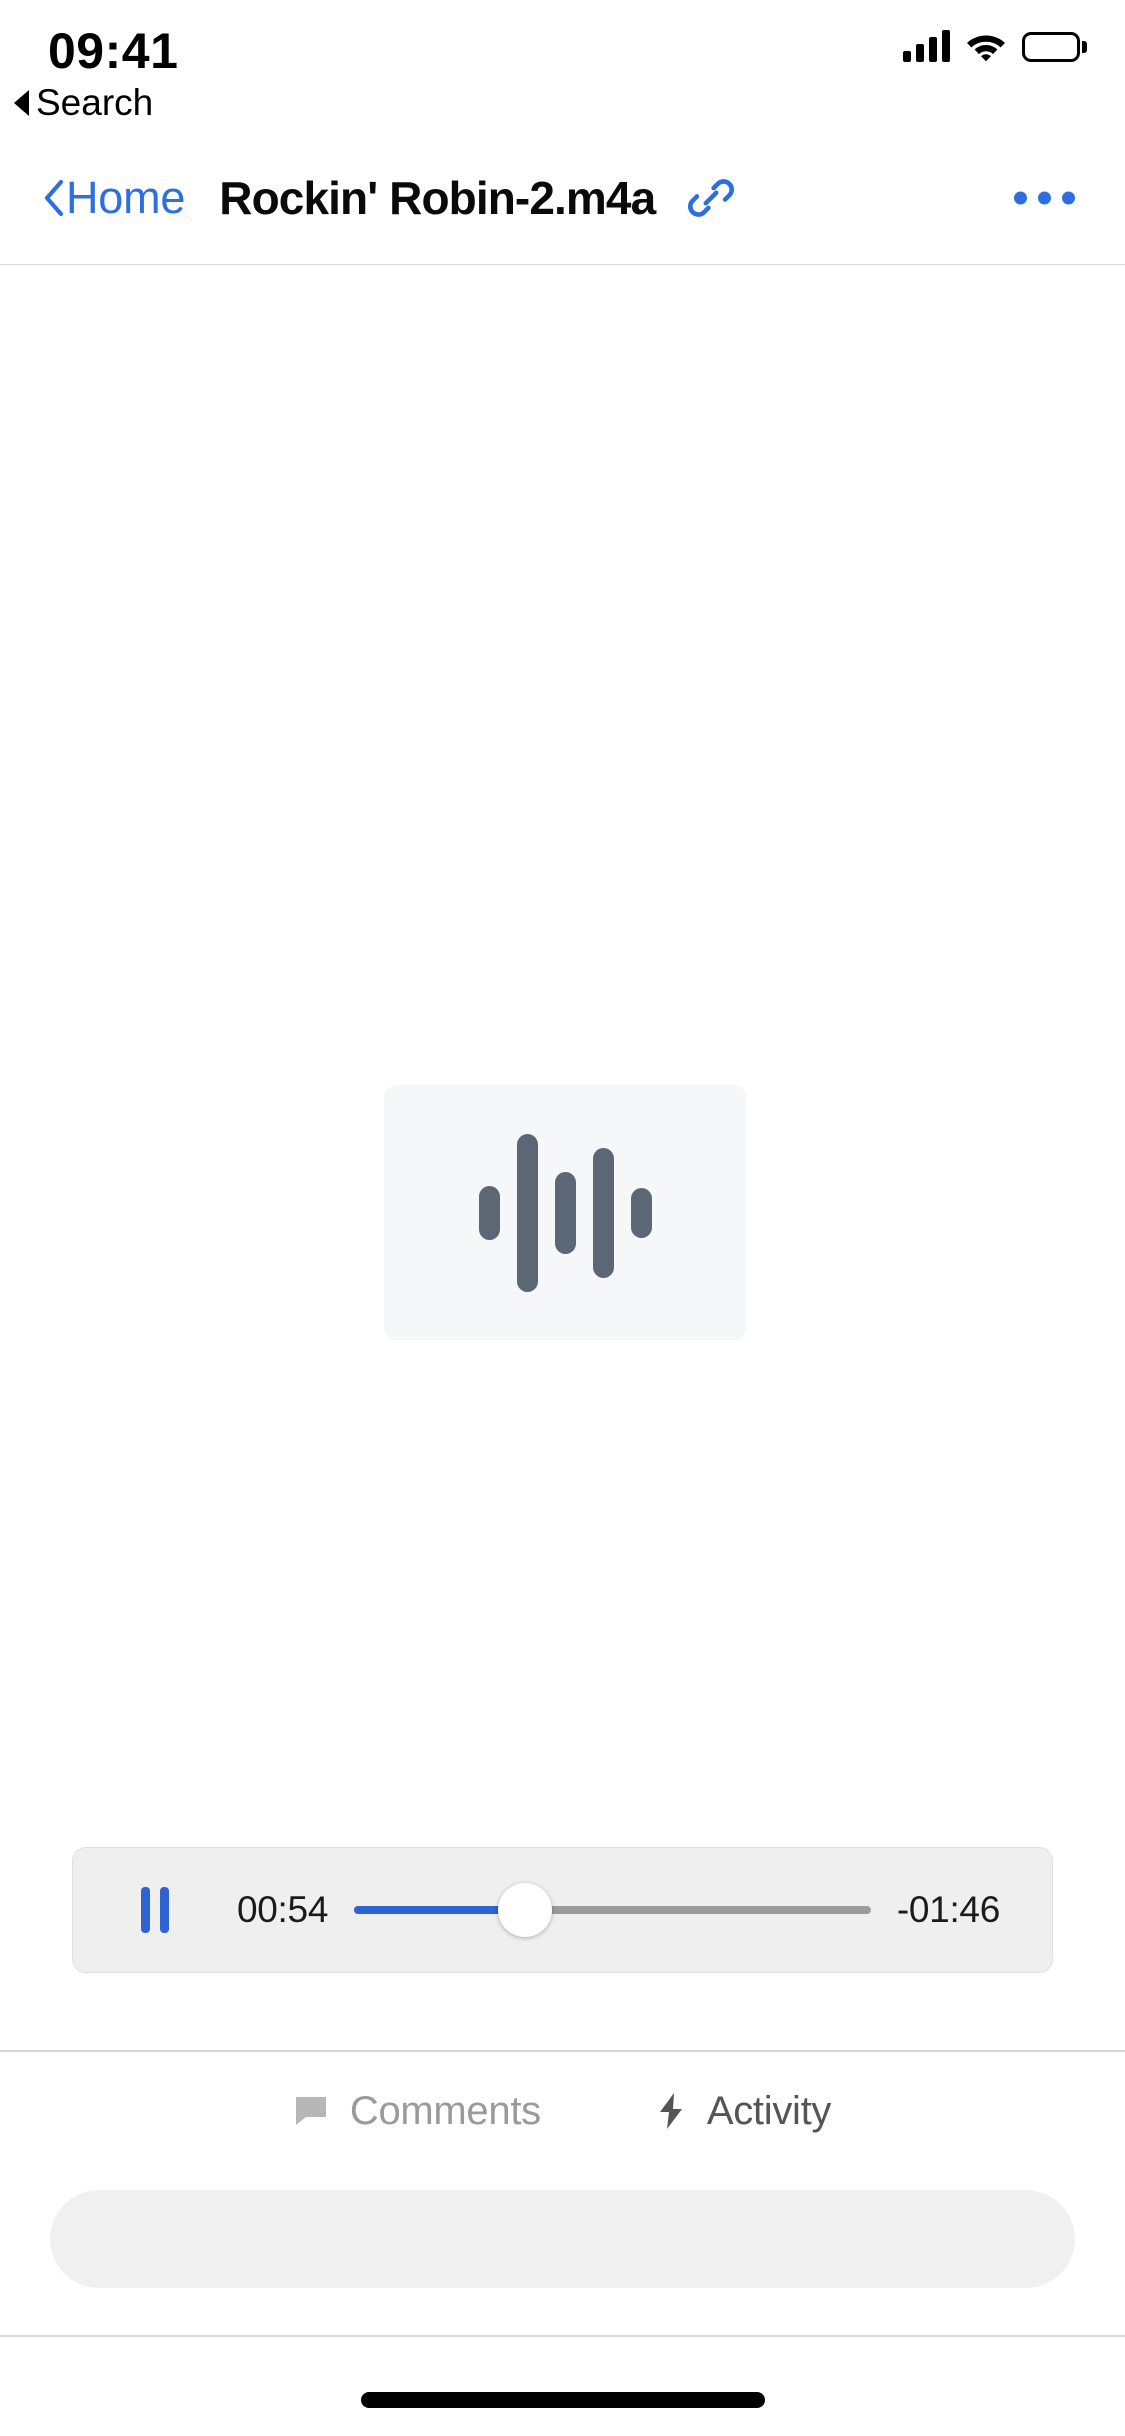 This screenshot has height=2436, width=1125. I want to click on battery-full-icon, so click(1054, 47).